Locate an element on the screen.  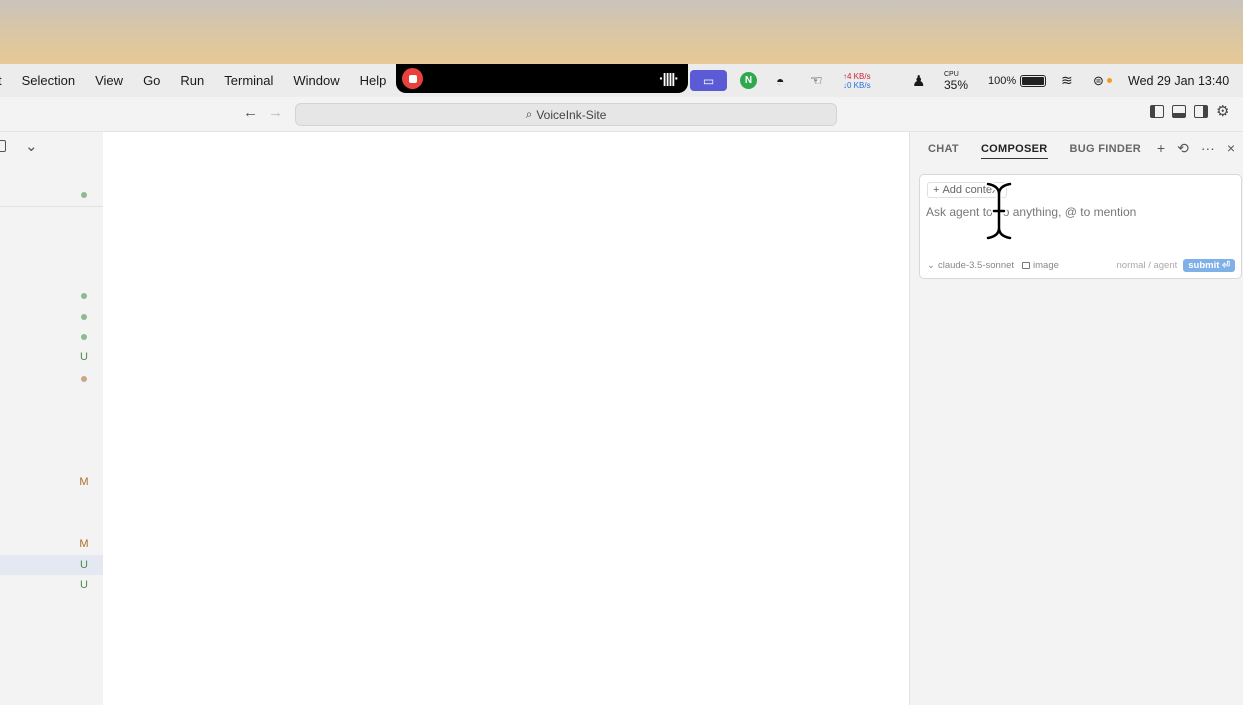
menu-edit: t is located at coordinates (6, 80).